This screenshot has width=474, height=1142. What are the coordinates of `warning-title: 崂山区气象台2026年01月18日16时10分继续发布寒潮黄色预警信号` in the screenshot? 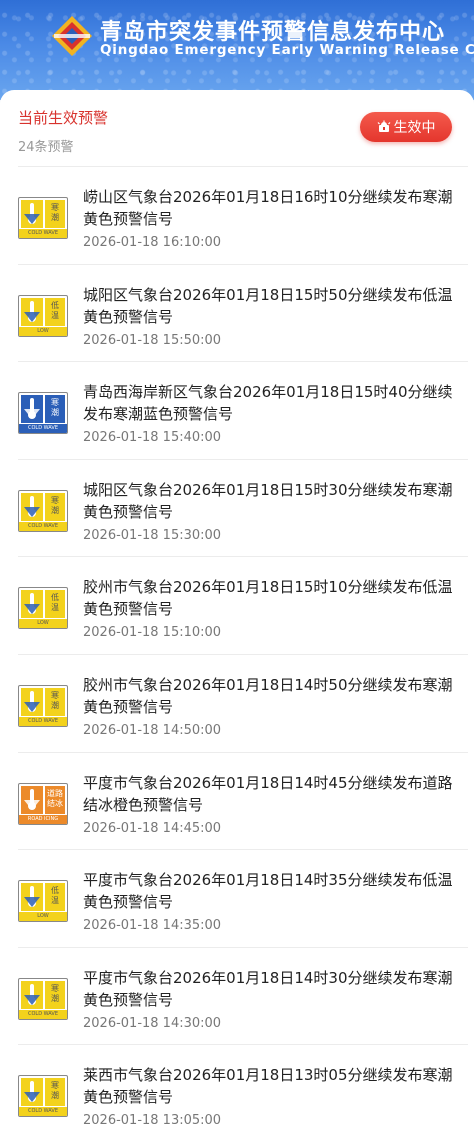 It's located at (268, 208).